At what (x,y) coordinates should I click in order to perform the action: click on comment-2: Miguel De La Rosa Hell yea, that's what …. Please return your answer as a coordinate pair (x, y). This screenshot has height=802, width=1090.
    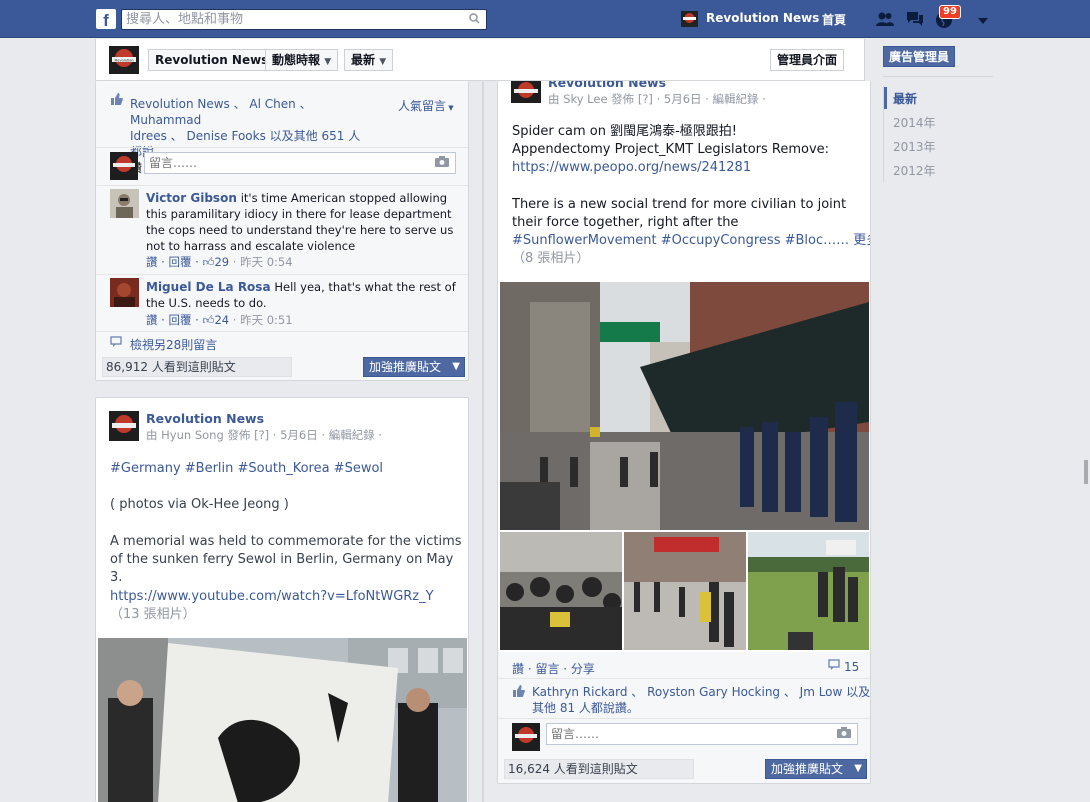
    Looking at the image, I should click on (302, 295).